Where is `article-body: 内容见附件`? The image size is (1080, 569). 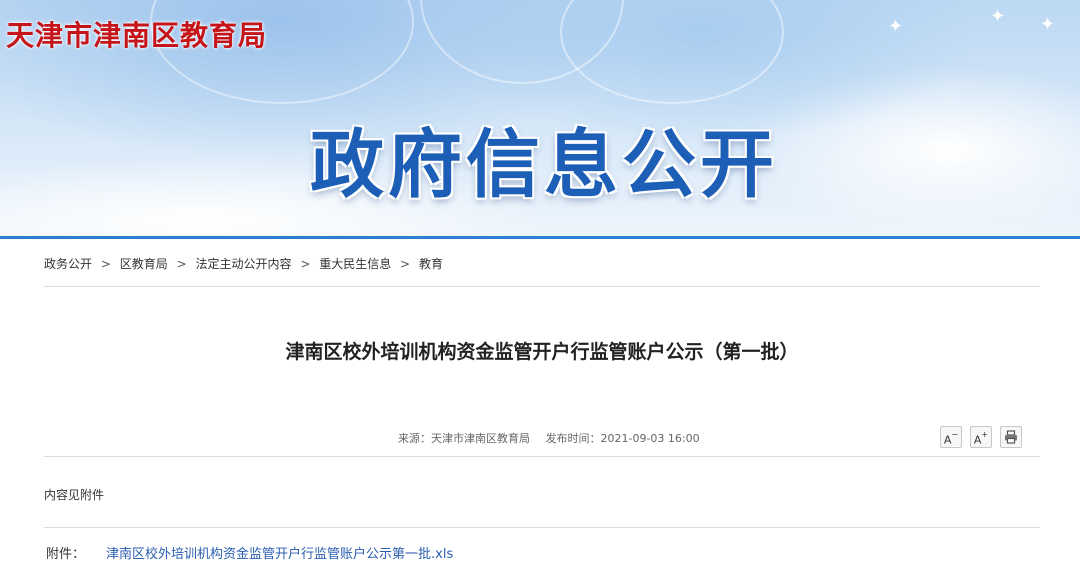
article-body: 内容见附件 is located at coordinates (74, 495).